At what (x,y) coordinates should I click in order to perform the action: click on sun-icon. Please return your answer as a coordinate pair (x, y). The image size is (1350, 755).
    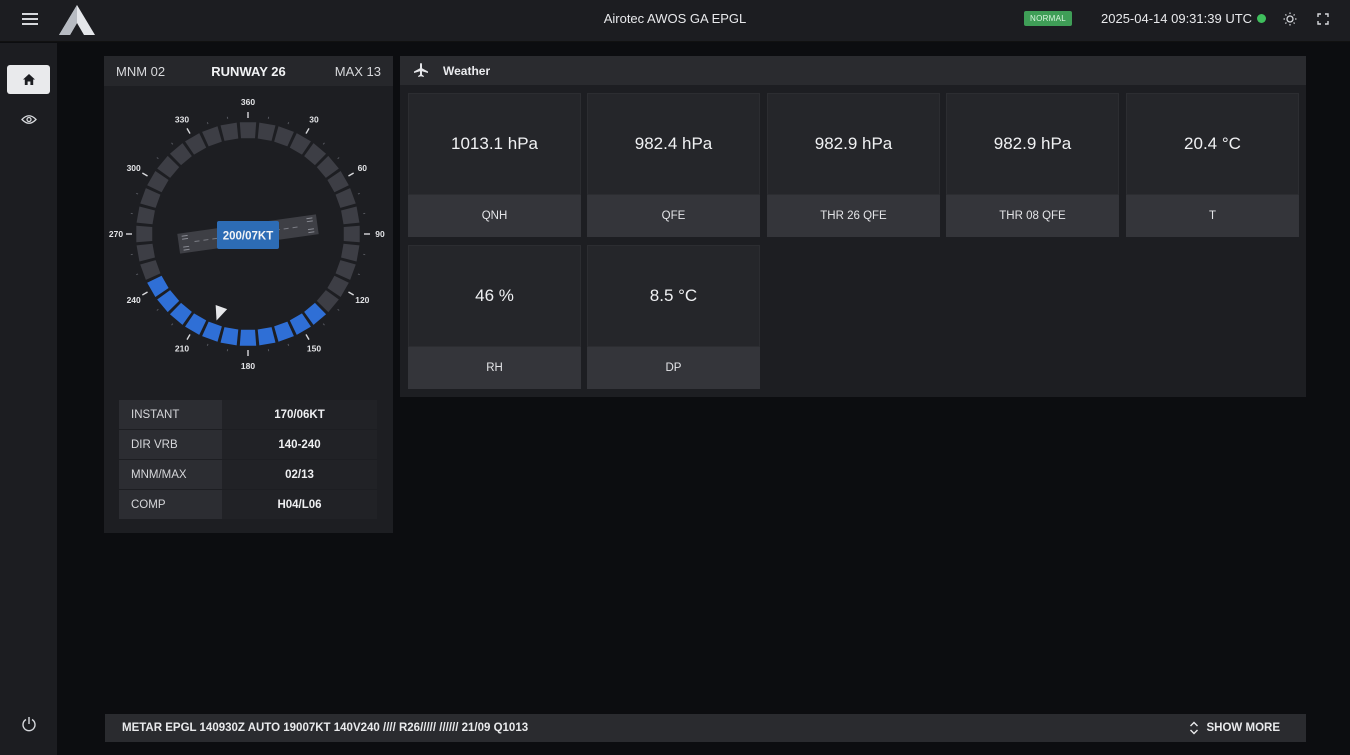
    Looking at the image, I should click on (1290, 19).